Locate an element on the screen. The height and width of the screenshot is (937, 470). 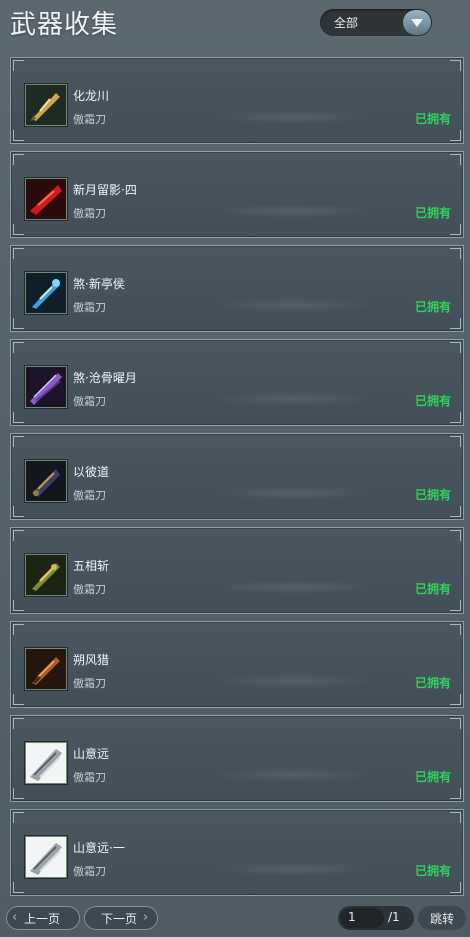
weapon-name: 以彼道 is located at coordinates (91, 472).